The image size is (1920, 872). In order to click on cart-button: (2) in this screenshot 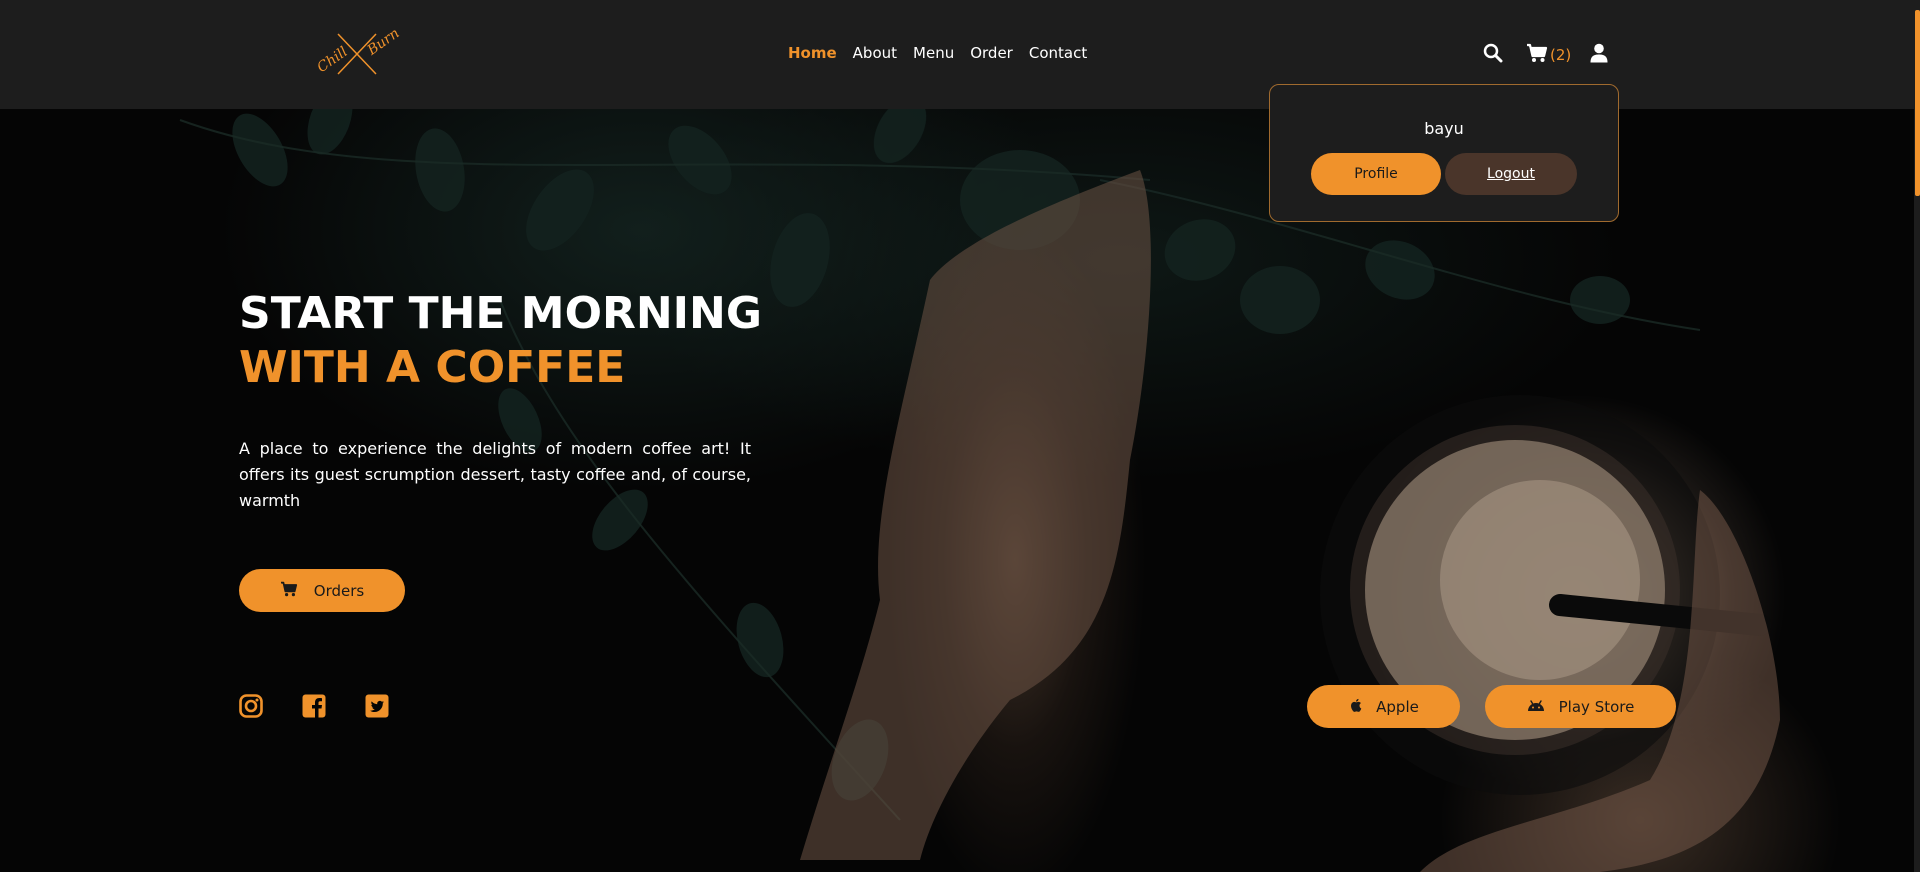, I will do `click(1548, 55)`.